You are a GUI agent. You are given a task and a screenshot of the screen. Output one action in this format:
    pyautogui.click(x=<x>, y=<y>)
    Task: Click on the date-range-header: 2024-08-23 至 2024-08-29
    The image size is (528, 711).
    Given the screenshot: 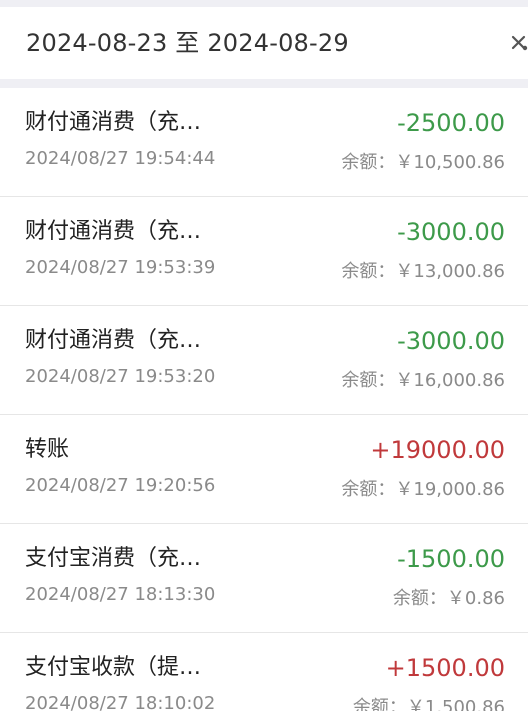 What is the action you would take?
    pyautogui.click(x=264, y=43)
    